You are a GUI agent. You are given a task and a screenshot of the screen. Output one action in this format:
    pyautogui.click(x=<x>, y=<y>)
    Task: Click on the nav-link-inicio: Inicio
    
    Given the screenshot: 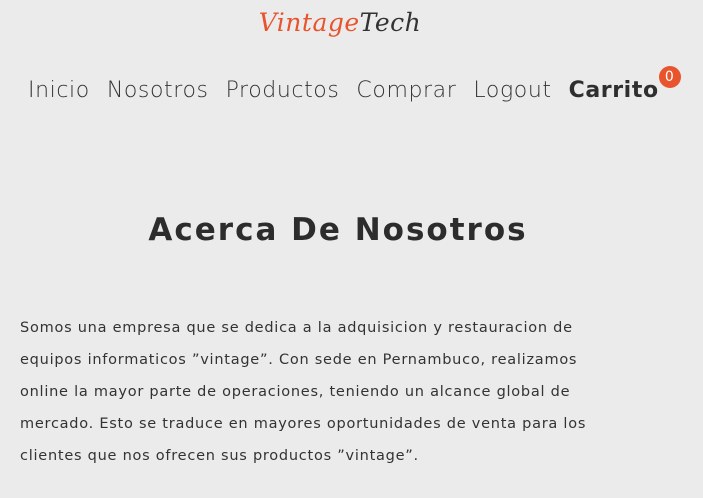 What is the action you would take?
    pyautogui.click(x=59, y=90)
    